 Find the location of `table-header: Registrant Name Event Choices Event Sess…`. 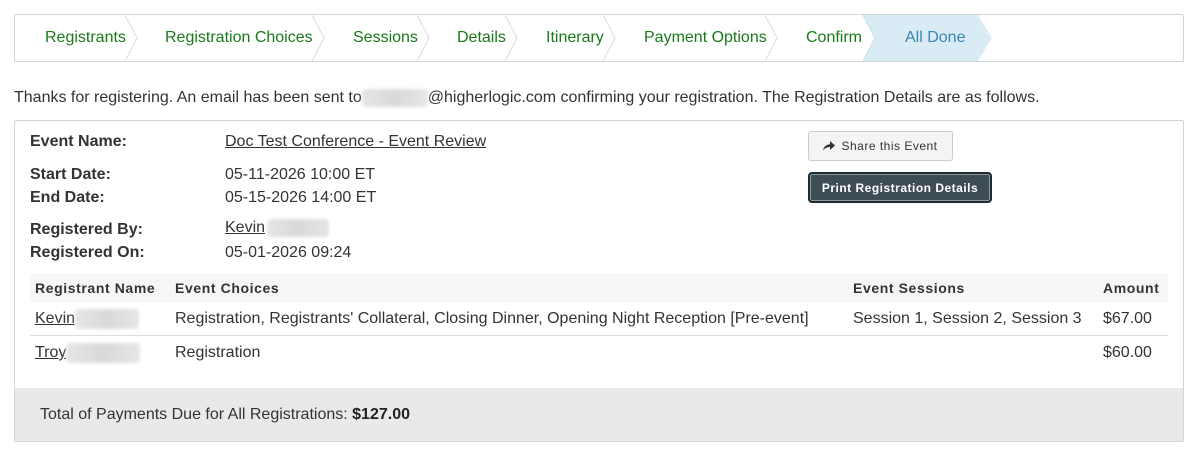

table-header: Registrant Name Event Choices Event Sess… is located at coordinates (599, 288).